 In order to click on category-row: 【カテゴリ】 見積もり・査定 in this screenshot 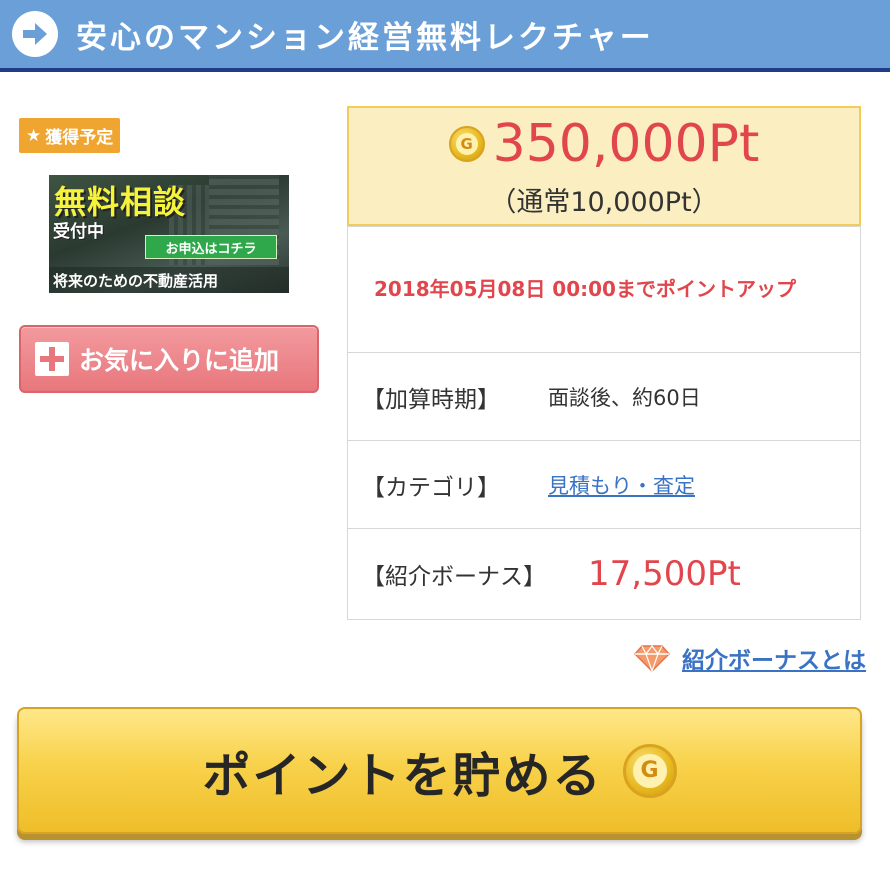, I will do `click(604, 484)`.